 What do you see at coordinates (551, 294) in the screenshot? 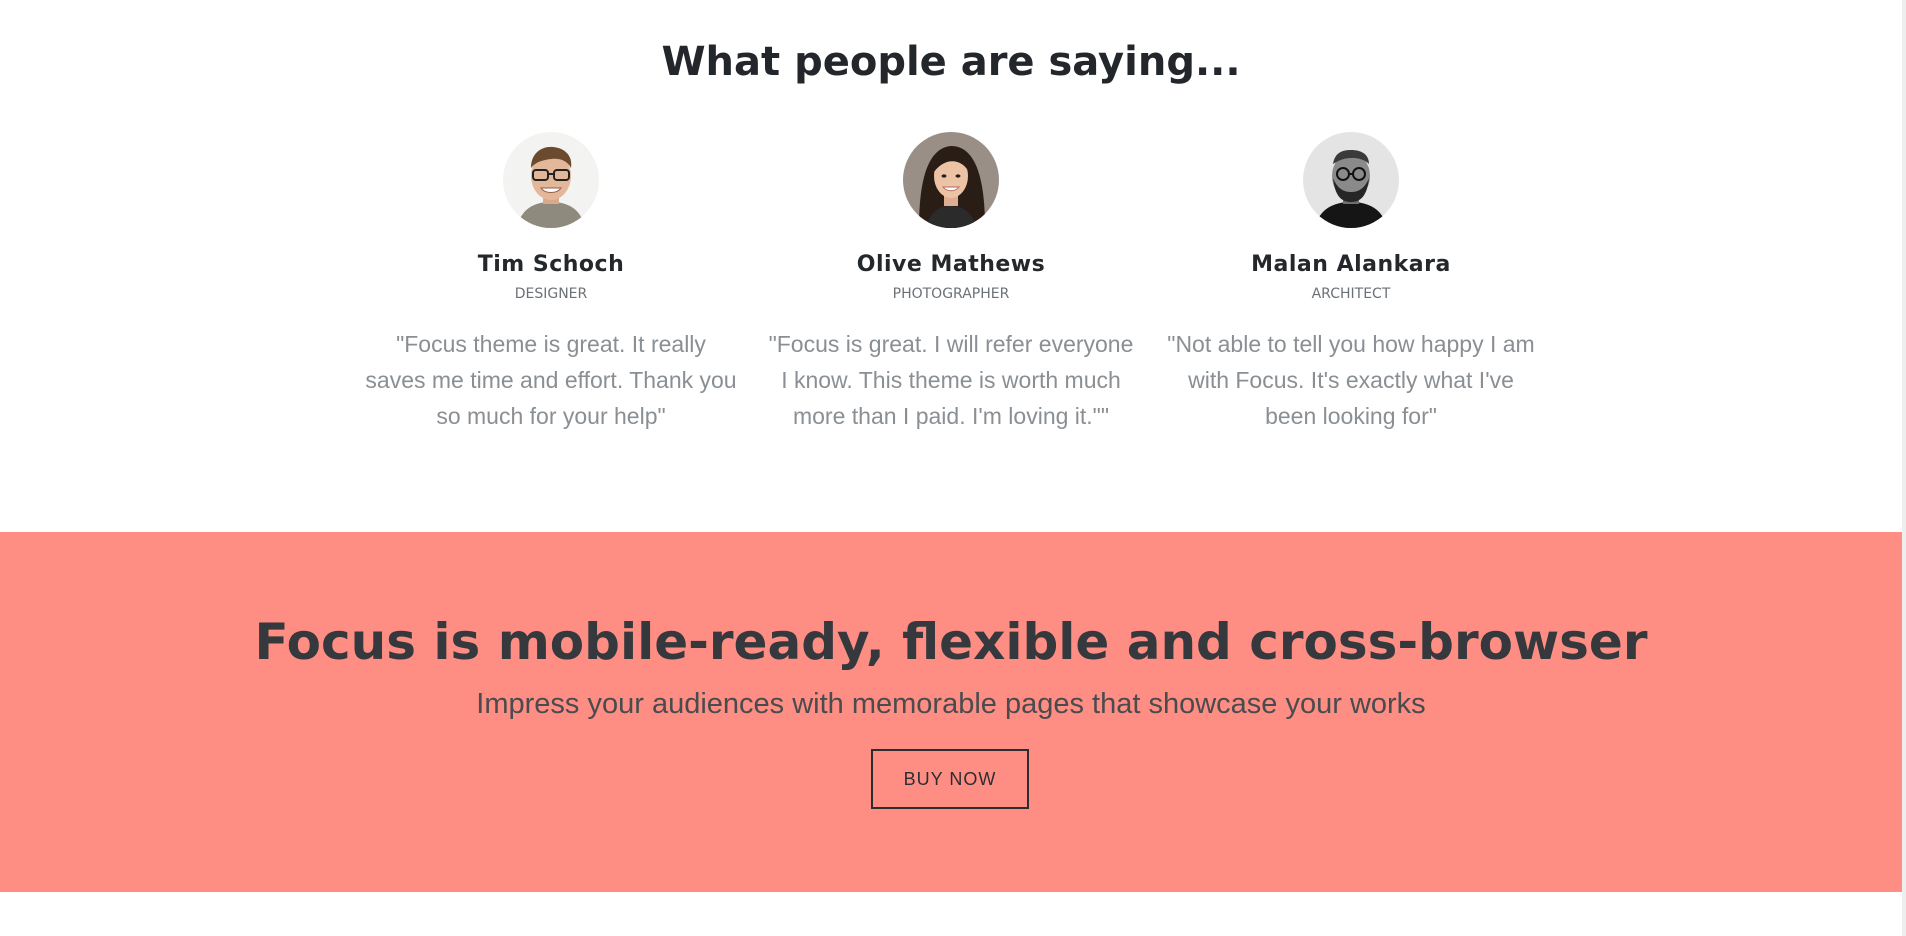
I see `person-role: DESIGNER` at bounding box center [551, 294].